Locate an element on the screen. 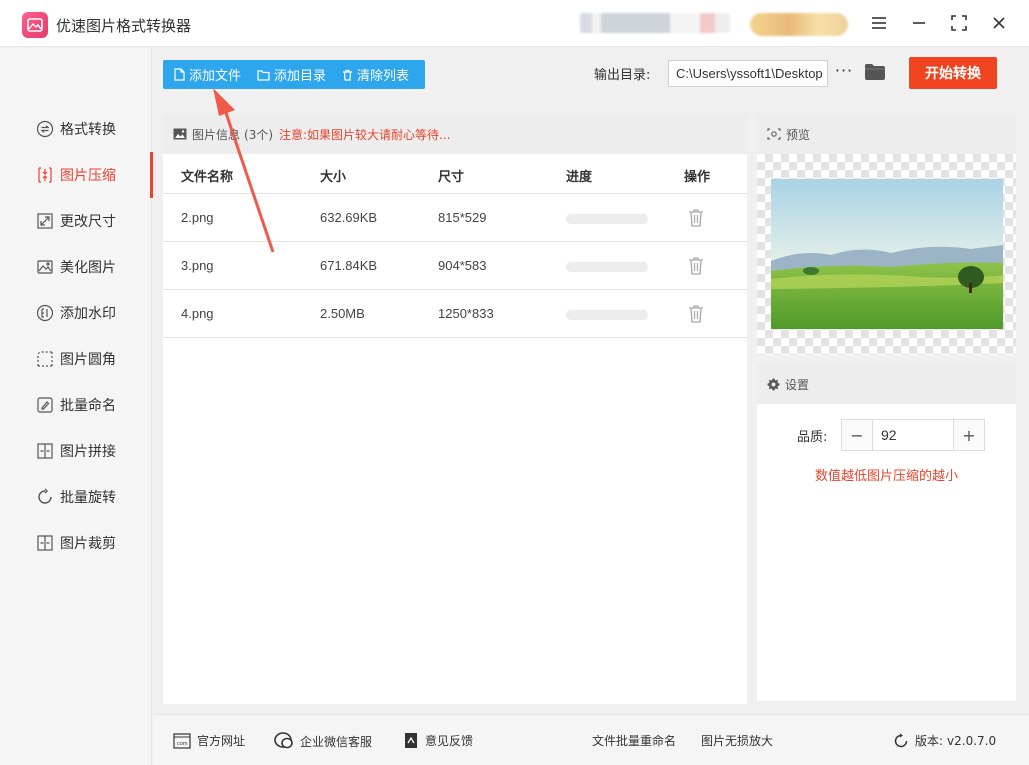 This screenshot has height=765, width=1029. batch-rename-link: 文件批量重命名 is located at coordinates (634, 740).